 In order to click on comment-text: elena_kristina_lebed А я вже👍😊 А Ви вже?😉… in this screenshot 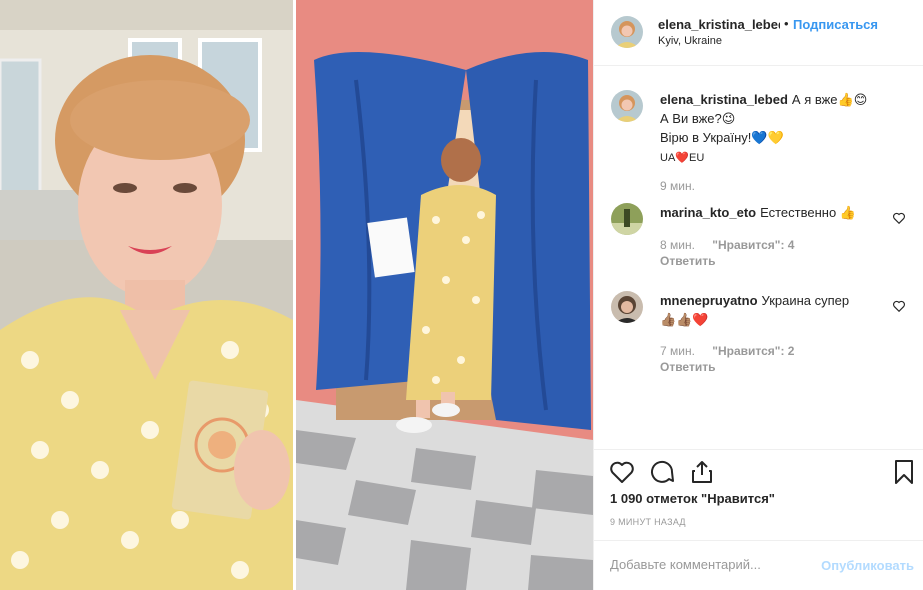, I will do `click(775, 129)`.